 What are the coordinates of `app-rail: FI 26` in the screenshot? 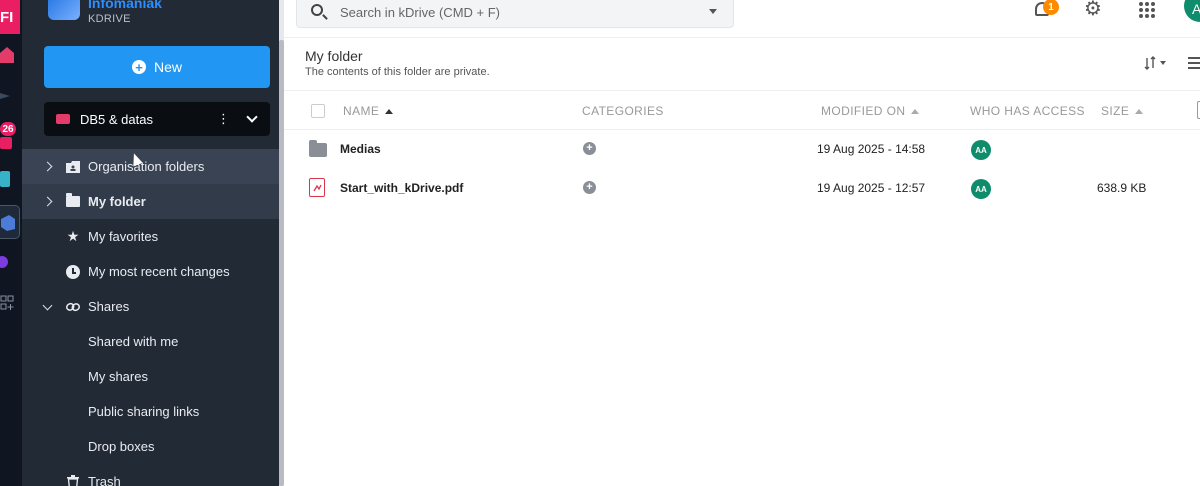 It's located at (11, 243).